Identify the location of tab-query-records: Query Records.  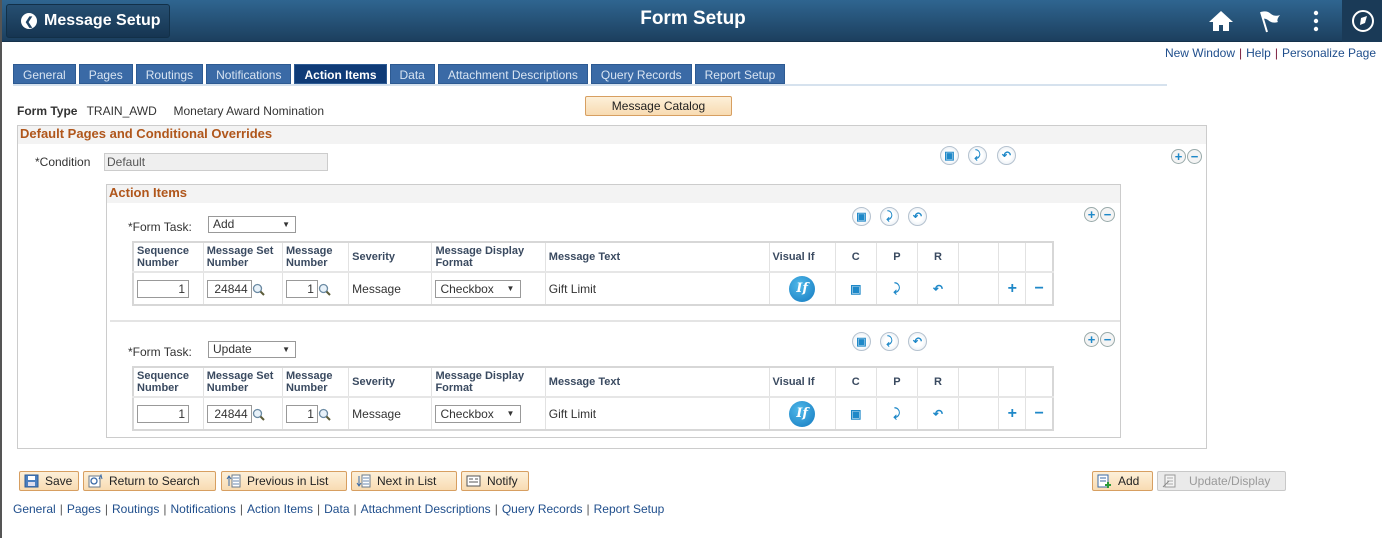
(641, 74).